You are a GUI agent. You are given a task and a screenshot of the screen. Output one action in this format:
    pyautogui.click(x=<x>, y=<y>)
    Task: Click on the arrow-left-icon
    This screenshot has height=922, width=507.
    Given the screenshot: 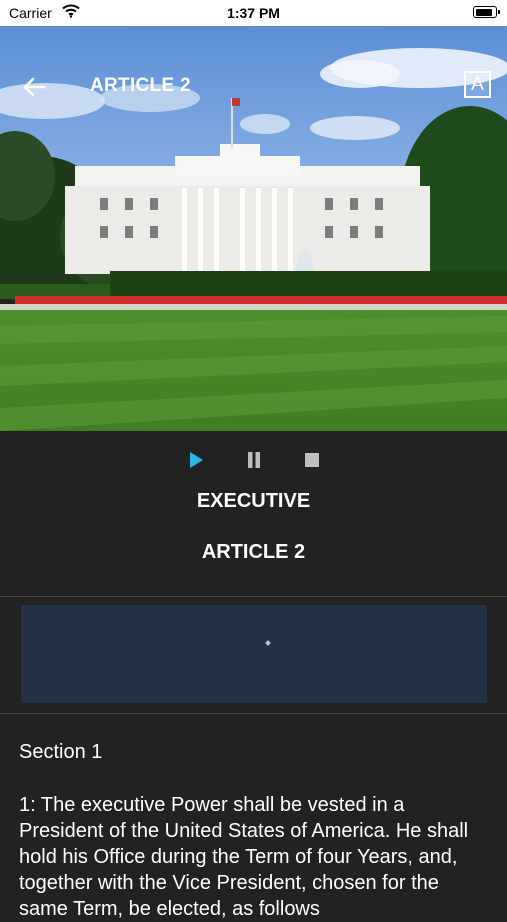 What is the action you would take?
    pyautogui.click(x=34, y=87)
    